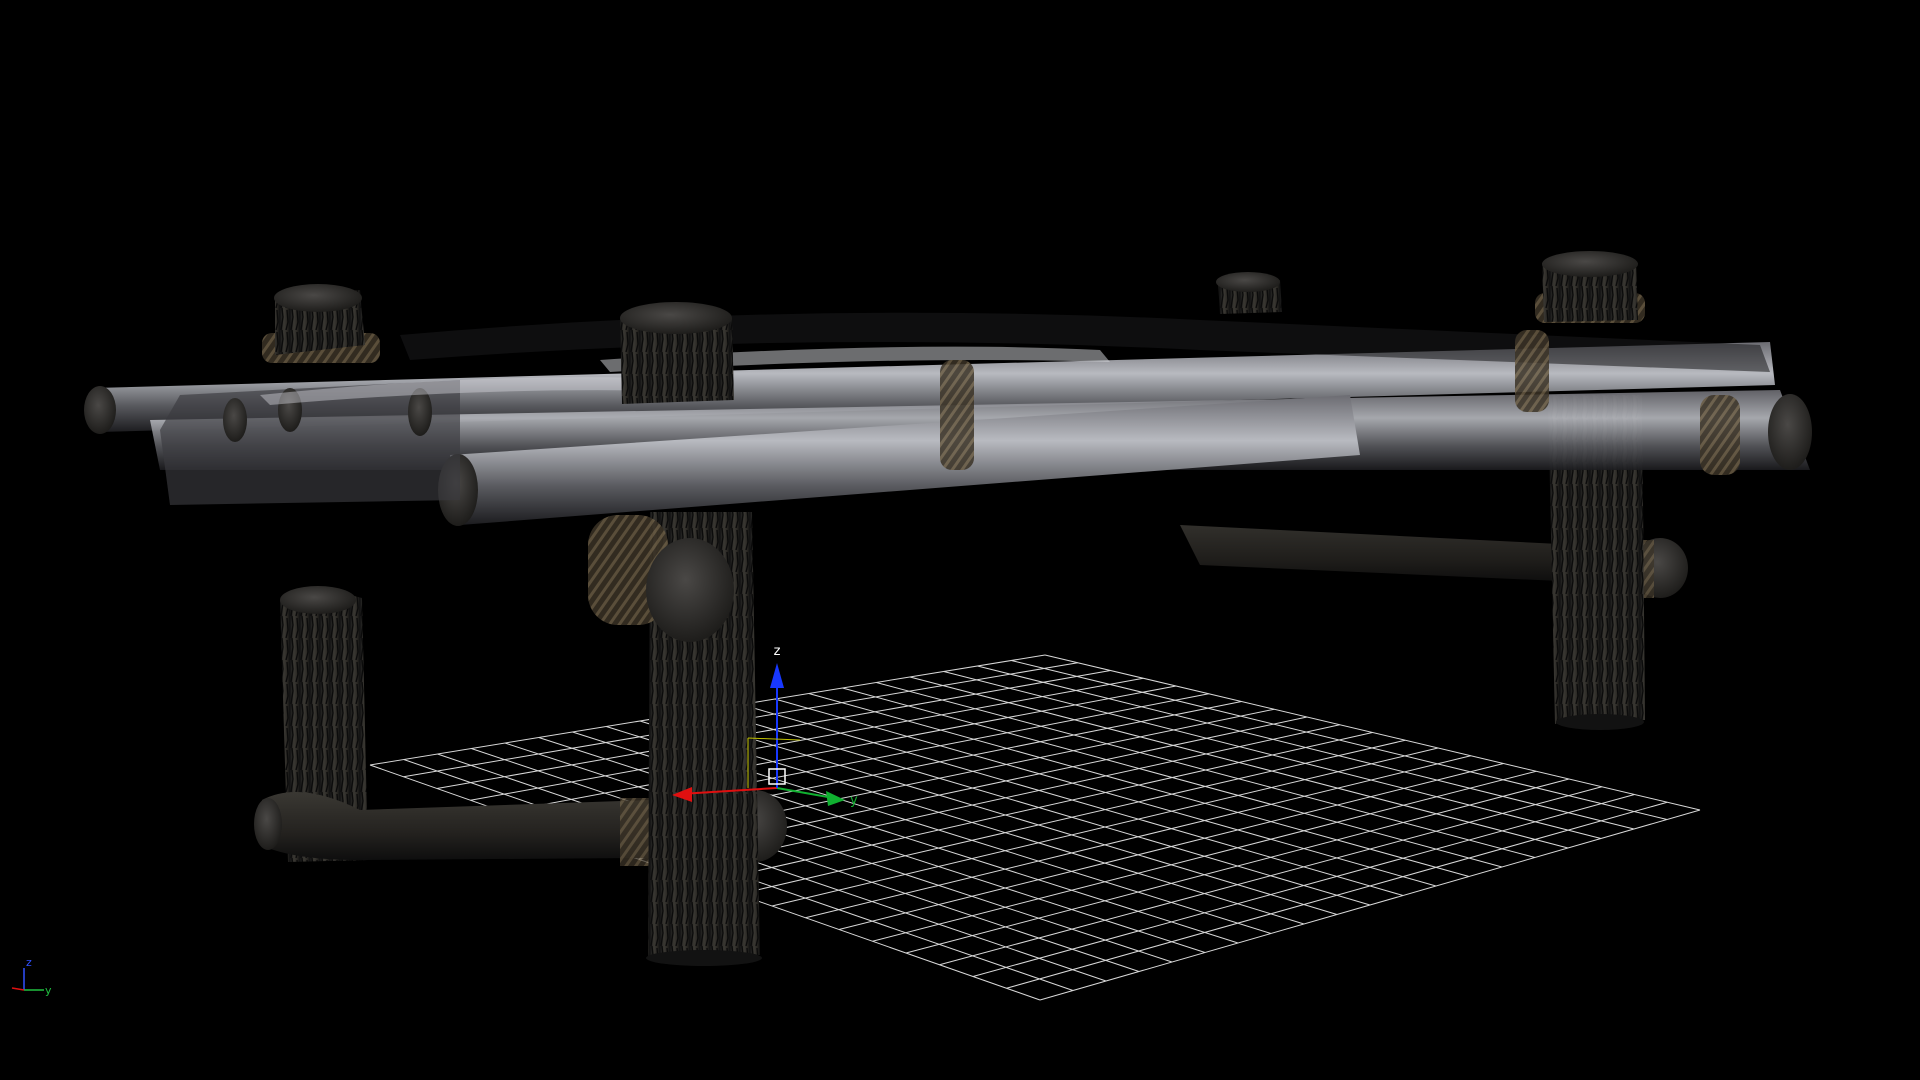  I want to click on view-axis-indicator: z y, so click(31, 976).